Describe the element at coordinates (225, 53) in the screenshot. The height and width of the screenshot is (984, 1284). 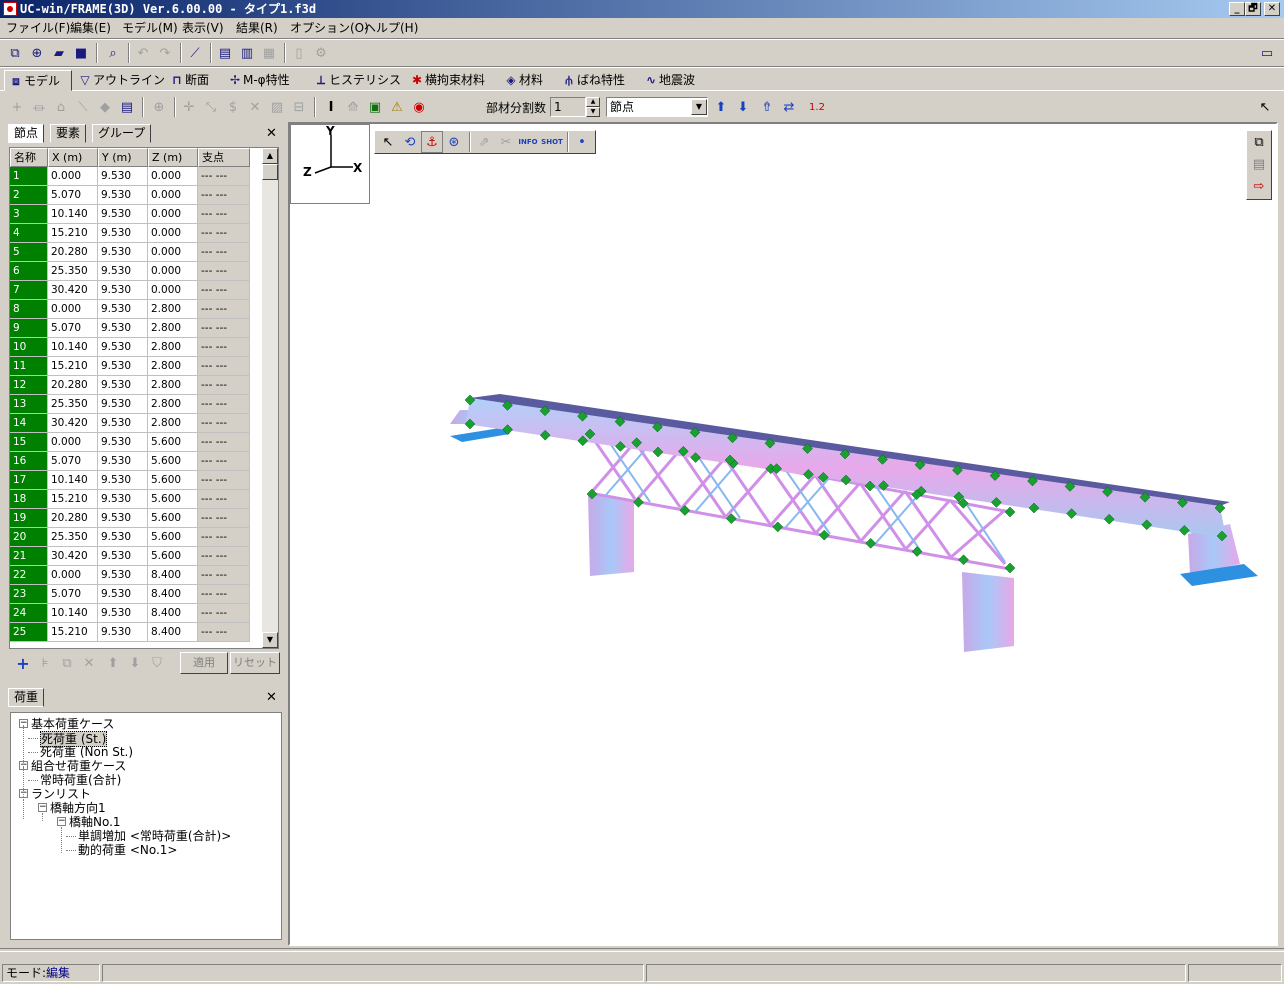
I see `report-icon: ▤` at that location.